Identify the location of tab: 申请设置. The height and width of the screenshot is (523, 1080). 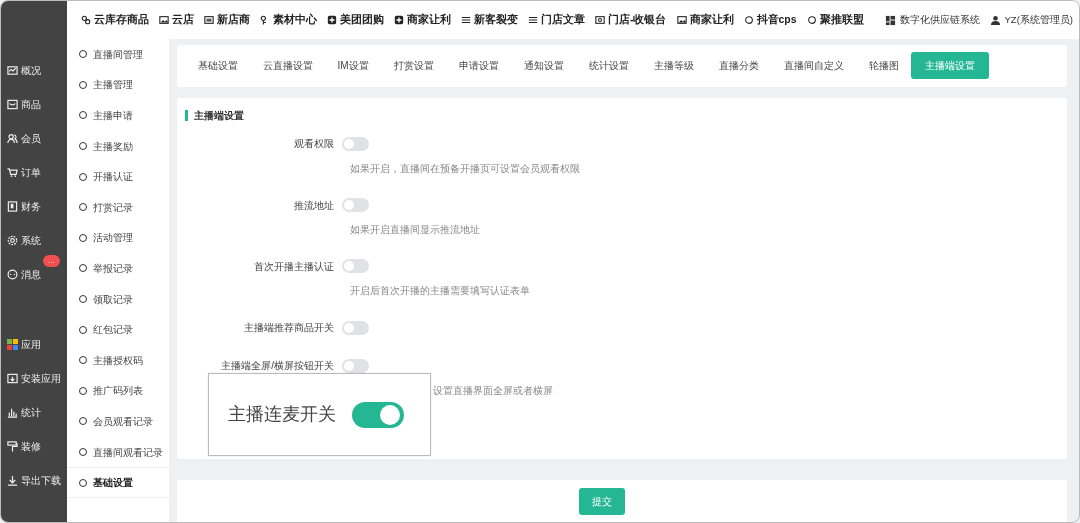
(479, 66).